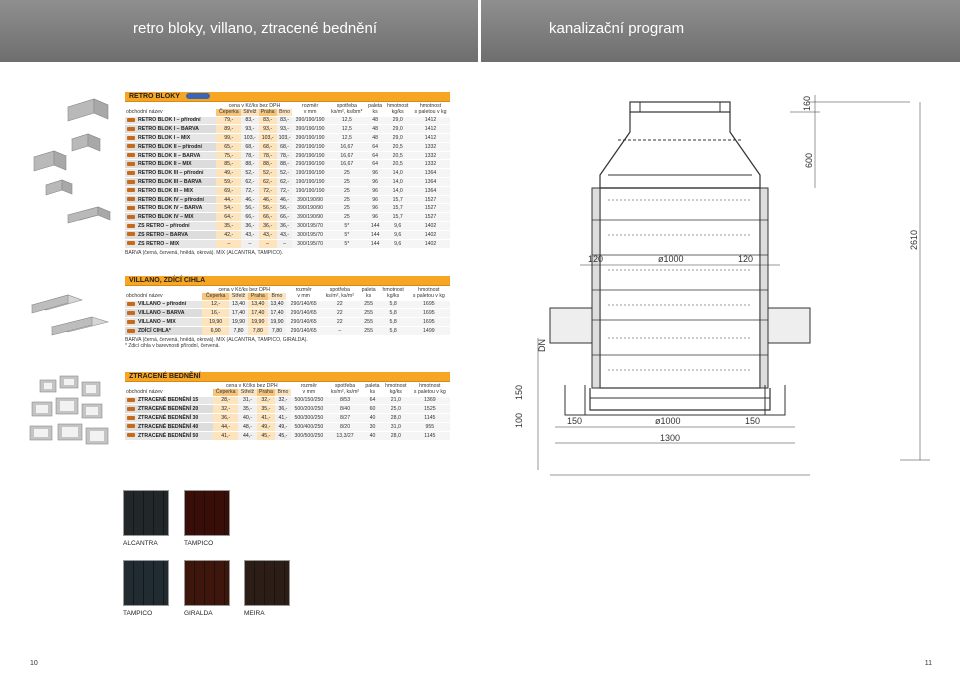 The width and height of the screenshot is (960, 679). I want to click on spec-cell: 1402, so click(430, 226).